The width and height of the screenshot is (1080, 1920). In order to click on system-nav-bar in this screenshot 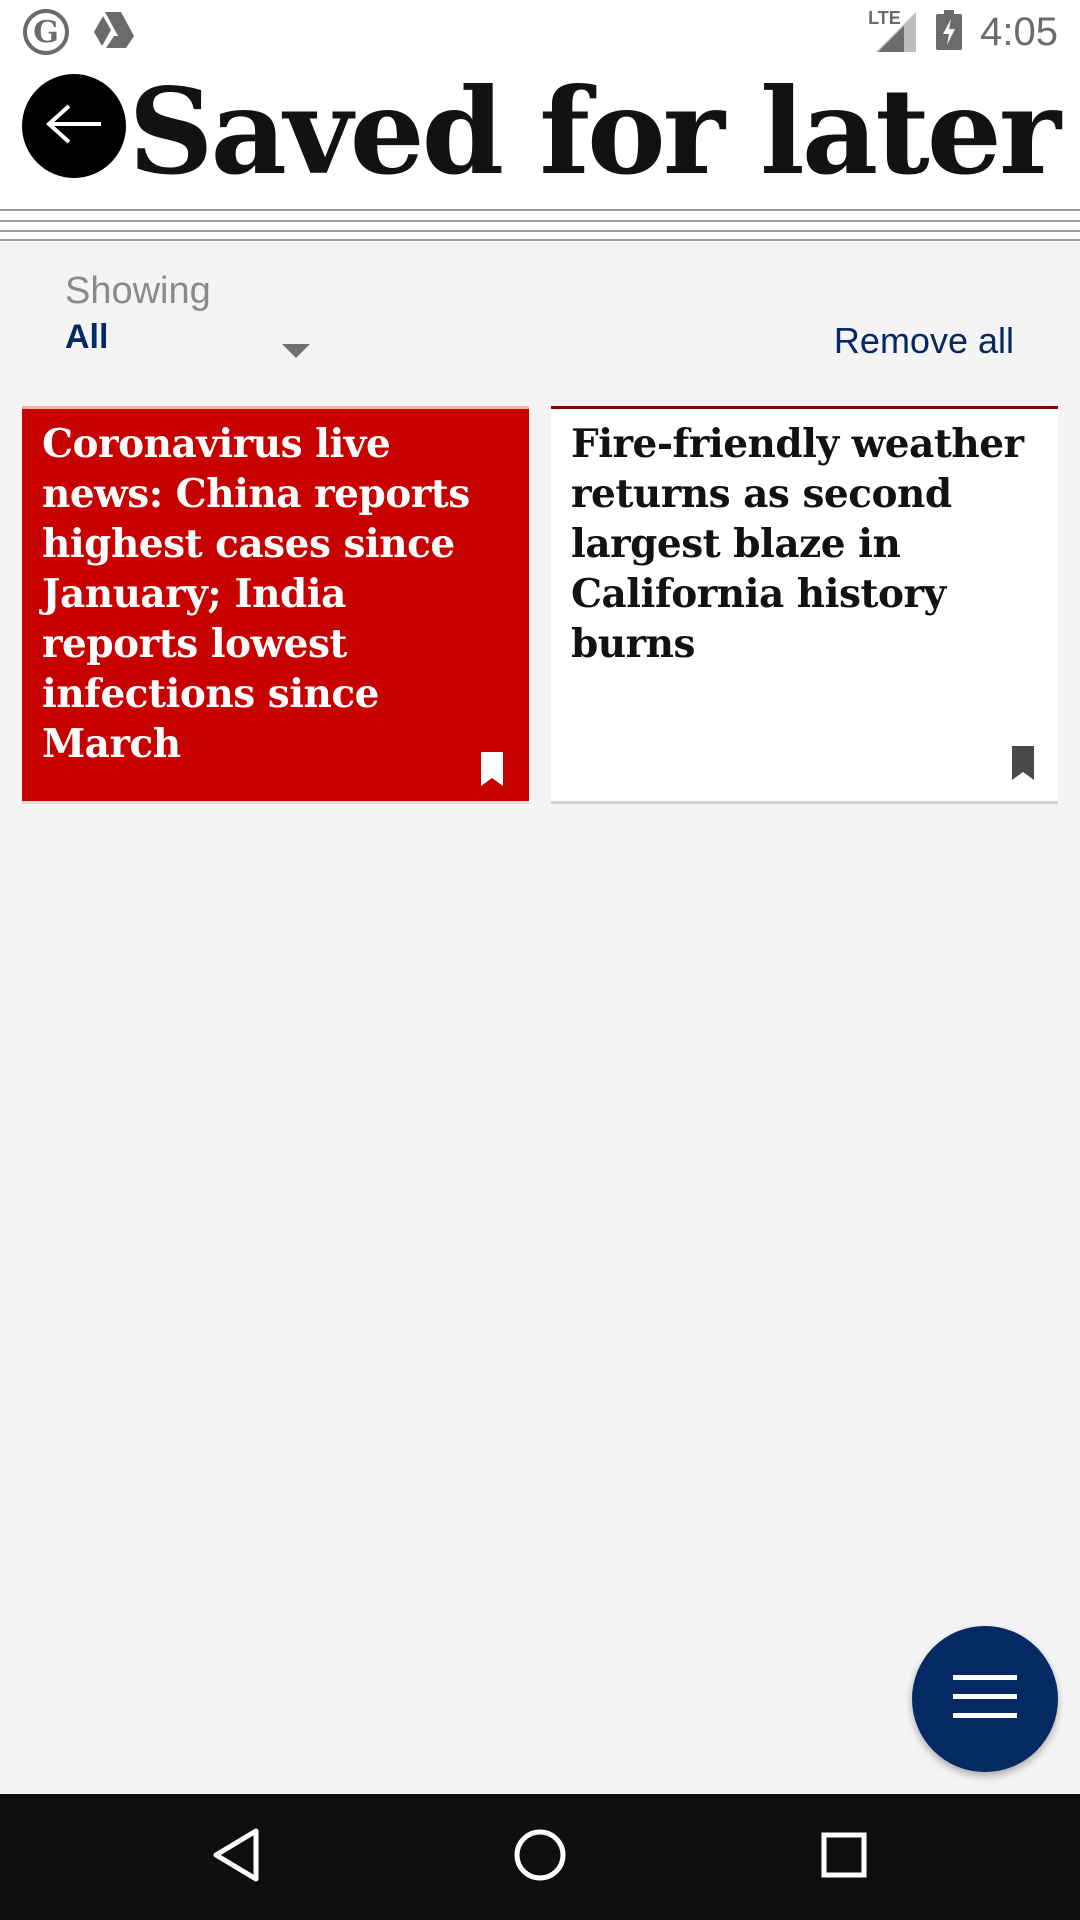, I will do `click(540, 1857)`.